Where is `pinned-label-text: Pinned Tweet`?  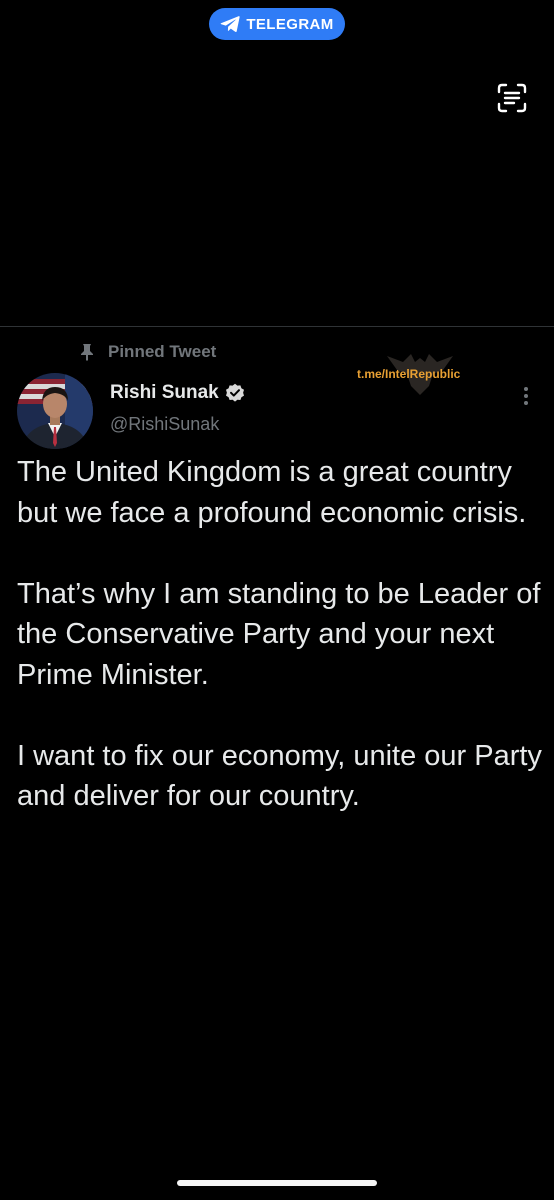
pinned-label-text: Pinned Tweet is located at coordinates (162, 351).